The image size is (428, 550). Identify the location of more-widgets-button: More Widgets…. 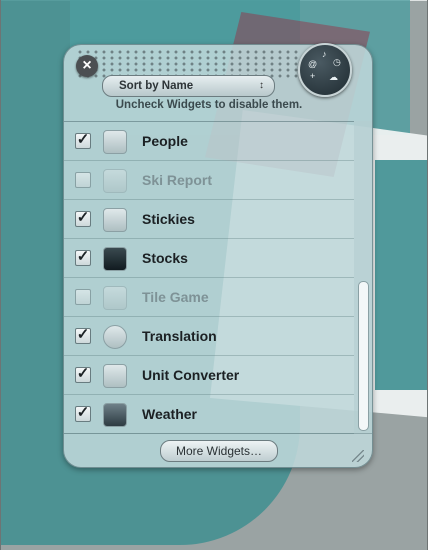
(219, 451).